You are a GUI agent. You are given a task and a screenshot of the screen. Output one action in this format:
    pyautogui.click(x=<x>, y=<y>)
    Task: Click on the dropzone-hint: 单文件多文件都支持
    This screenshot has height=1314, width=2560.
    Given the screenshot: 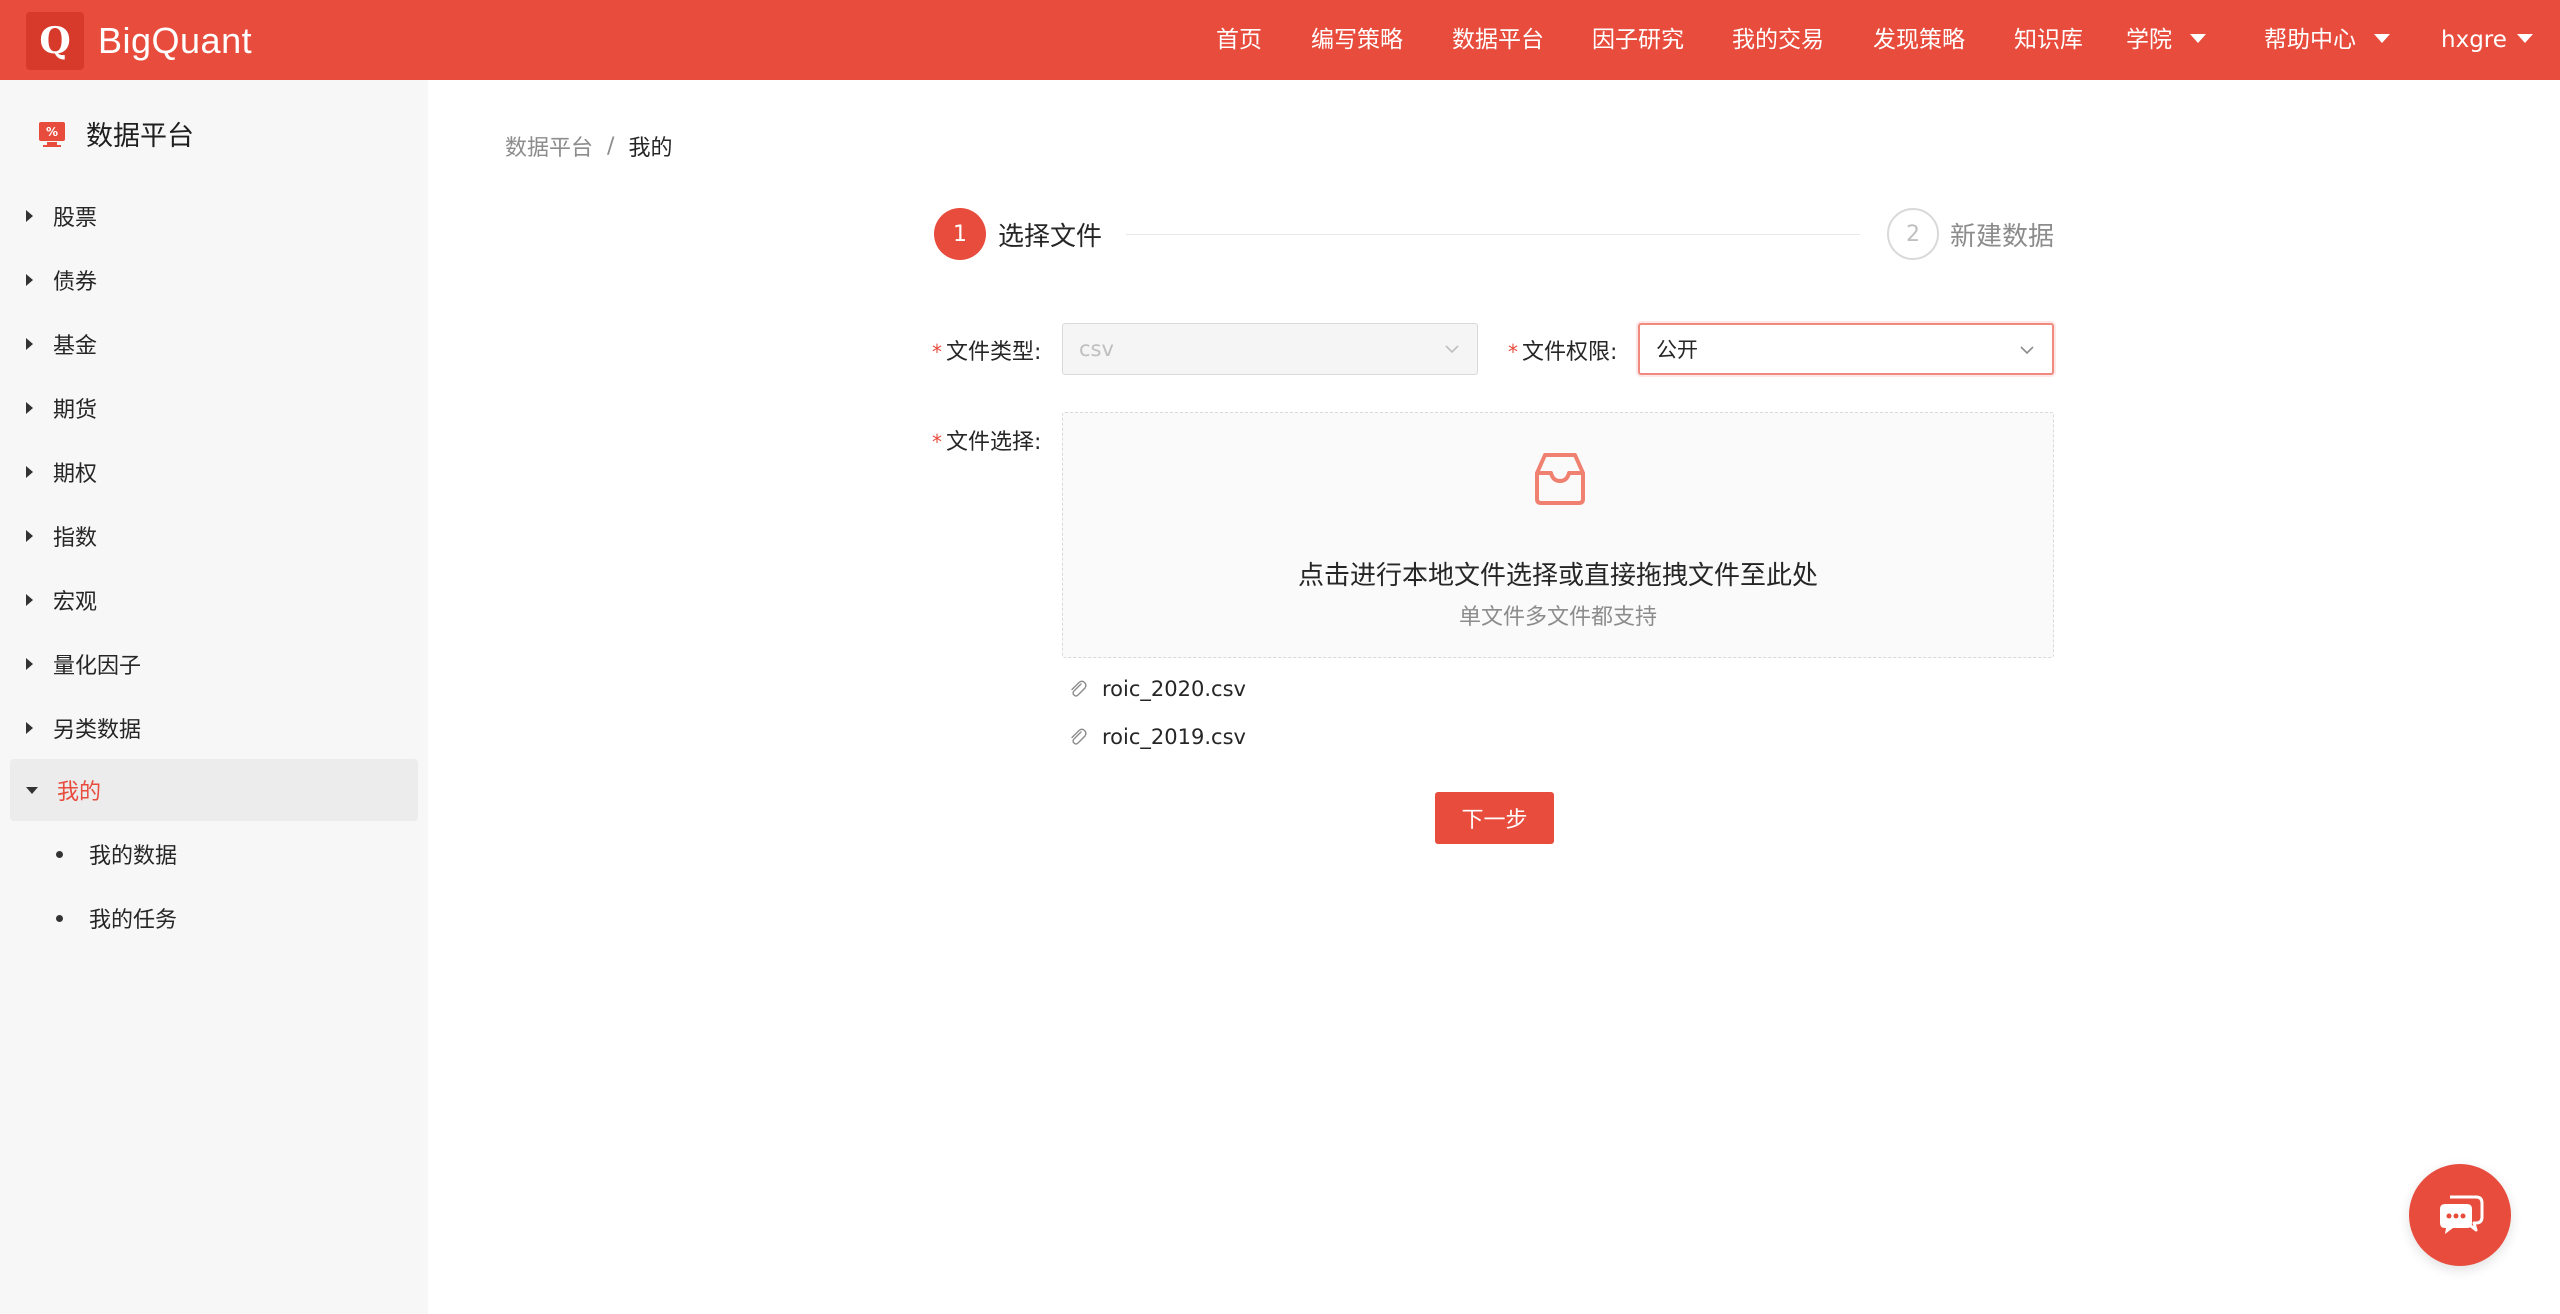 What is the action you would take?
    pyautogui.click(x=1557, y=617)
    